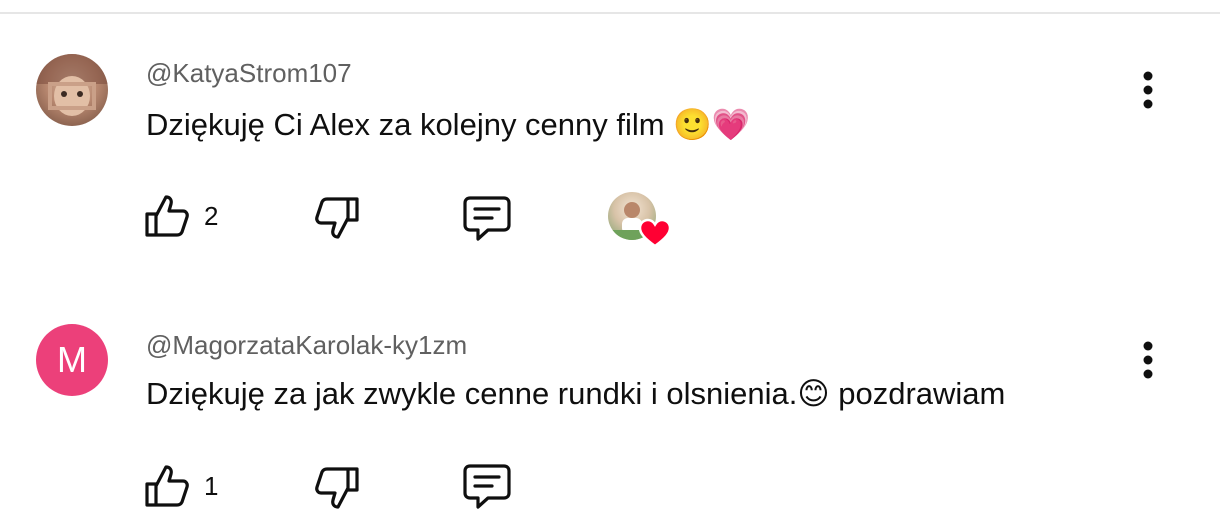 The width and height of the screenshot is (1220, 514). I want to click on like-button: 2, so click(181, 216).